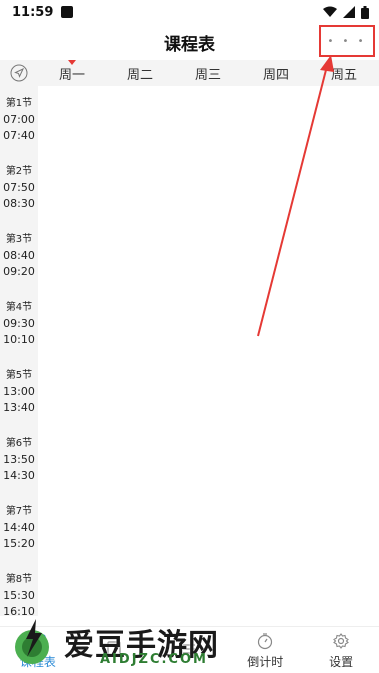 Image resolution: width=379 pixels, height=673 pixels. What do you see at coordinates (19, 103) in the screenshot?
I see `period-label: 第1节` at bounding box center [19, 103].